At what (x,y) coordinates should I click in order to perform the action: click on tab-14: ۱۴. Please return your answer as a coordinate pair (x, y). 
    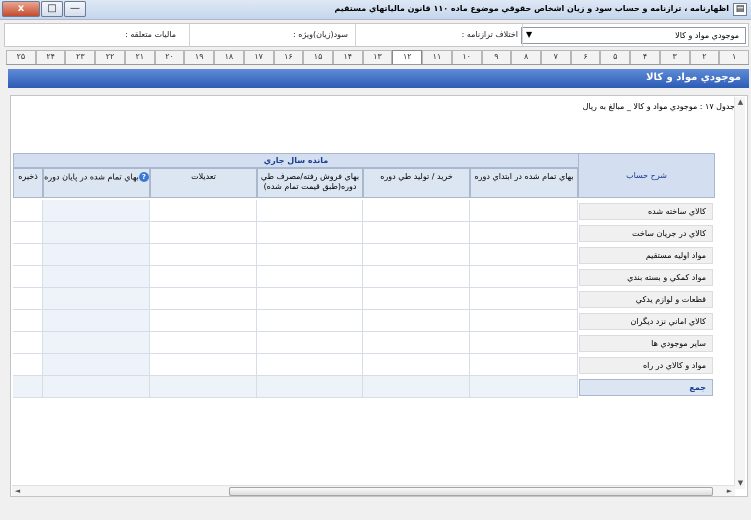
    Looking at the image, I should click on (347, 57).